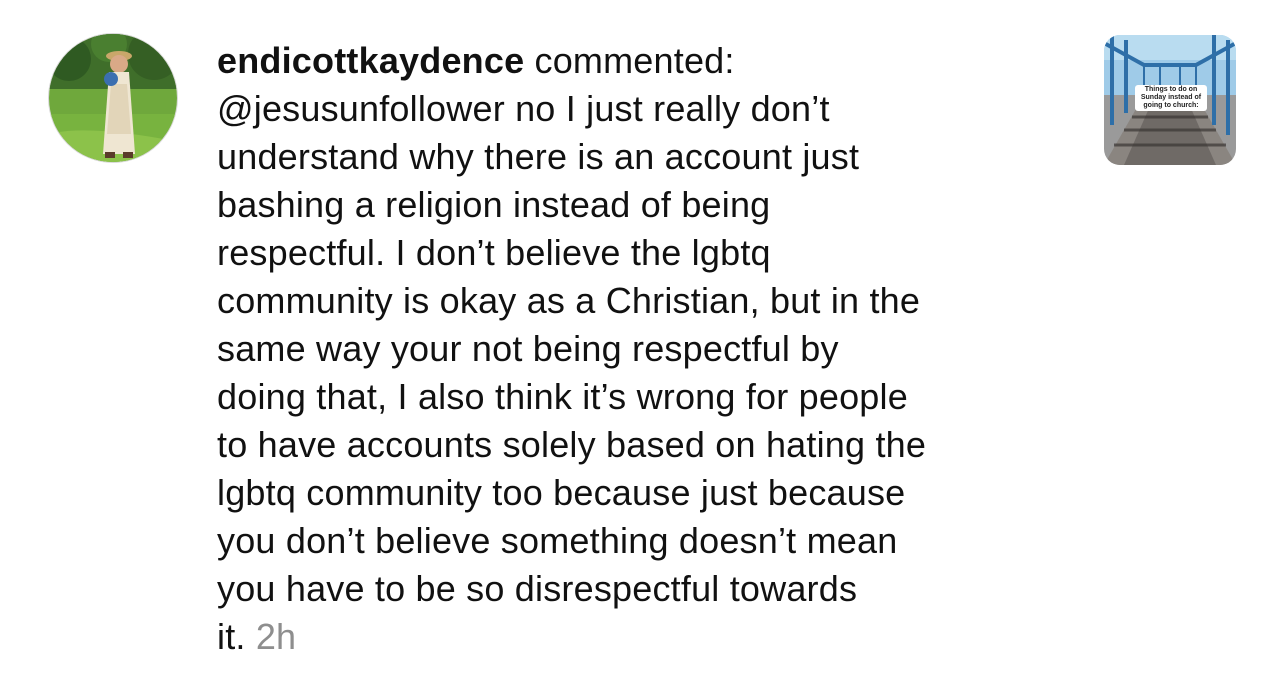 The image size is (1284, 684). Describe the element at coordinates (494, 252) in the screenshot. I see `comment-line: respectful. I don’t believe the lgbtq` at that location.